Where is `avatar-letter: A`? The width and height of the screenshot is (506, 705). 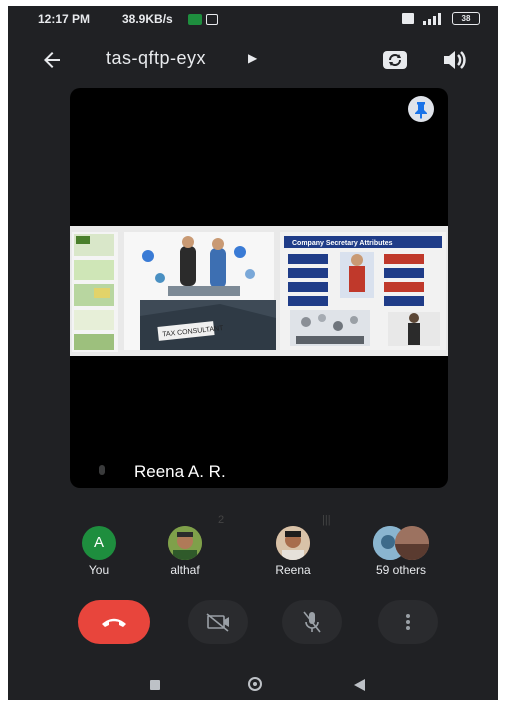 avatar-letter: A is located at coordinates (98, 542).